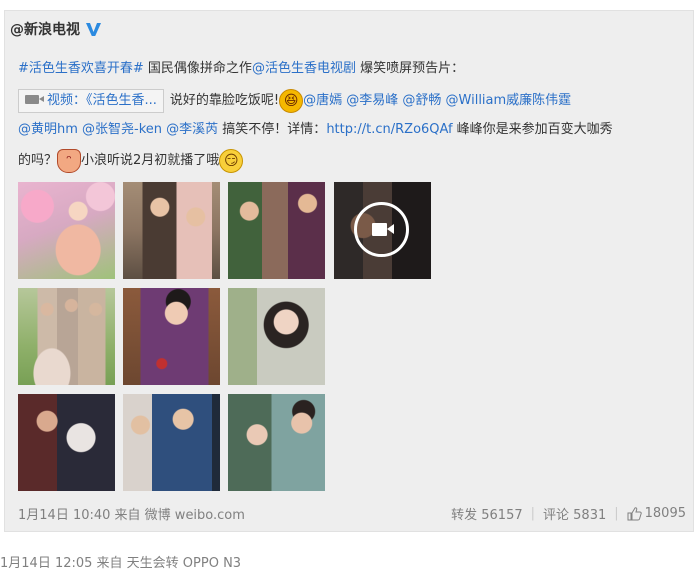 Image resolution: width=700 pixels, height=578 pixels. What do you see at coordinates (272, 129) in the screenshot?
I see `post-text: 搞笑不停！详情：` at bounding box center [272, 129].